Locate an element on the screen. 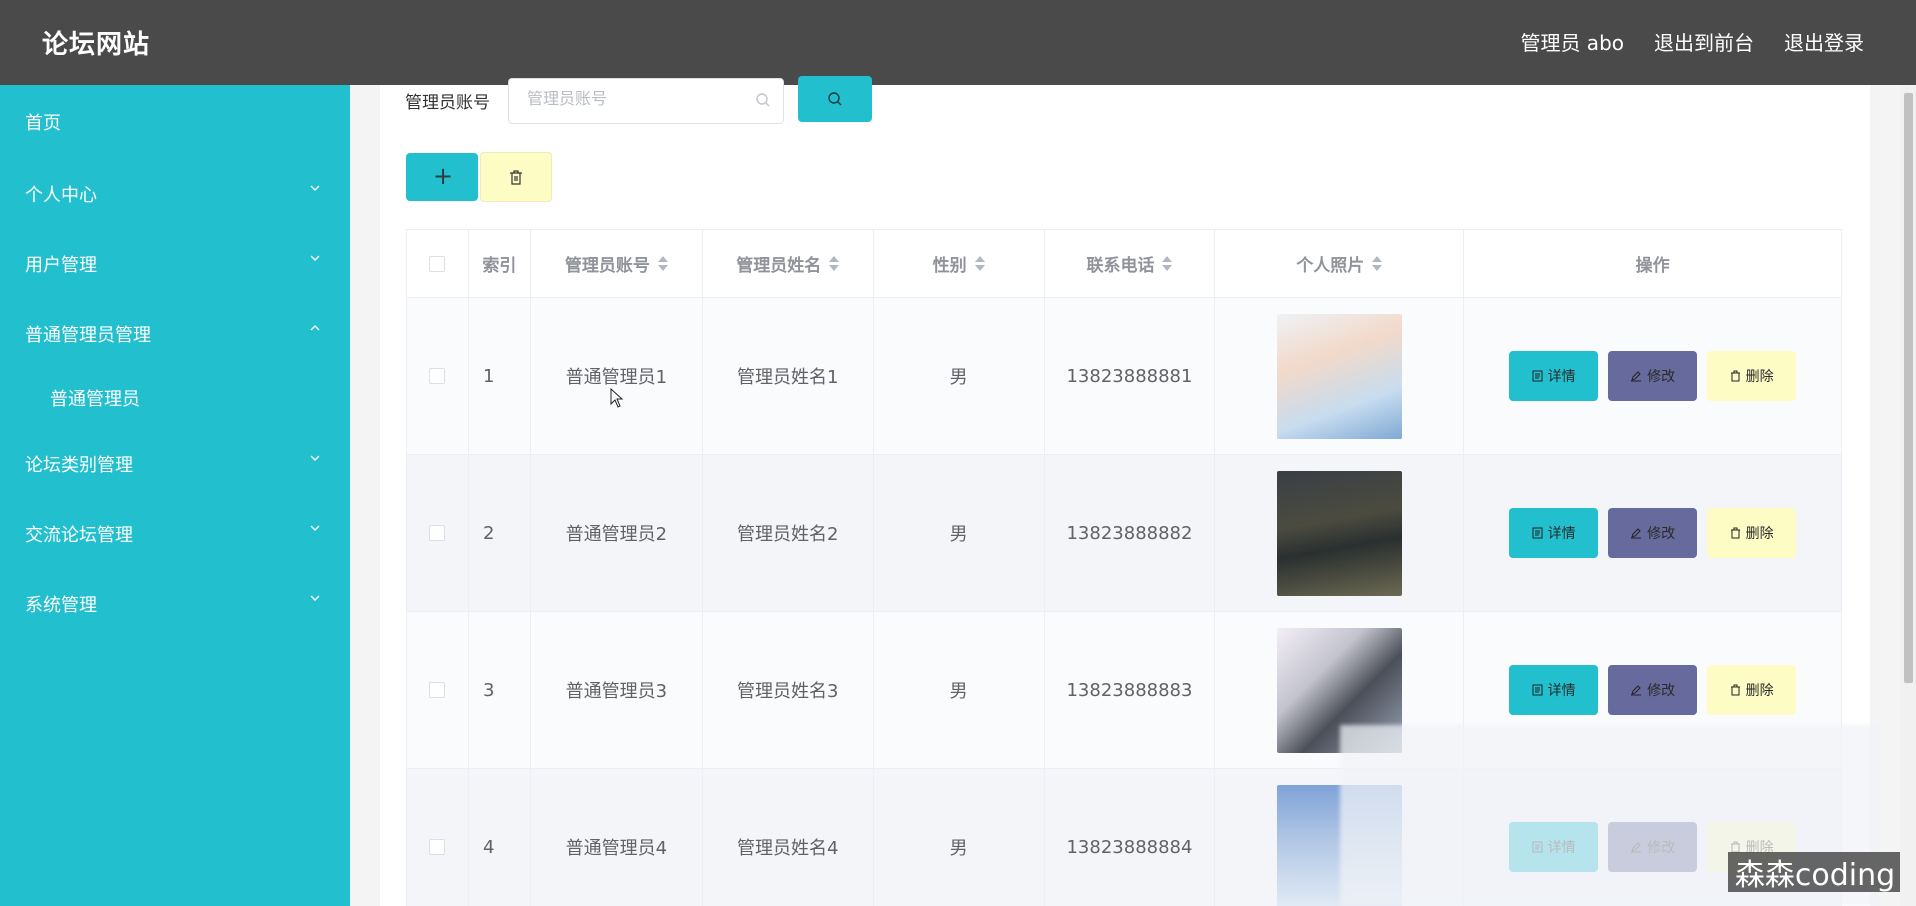 This screenshot has height=906, width=1916. index-cell: 4 is located at coordinates (500, 837).